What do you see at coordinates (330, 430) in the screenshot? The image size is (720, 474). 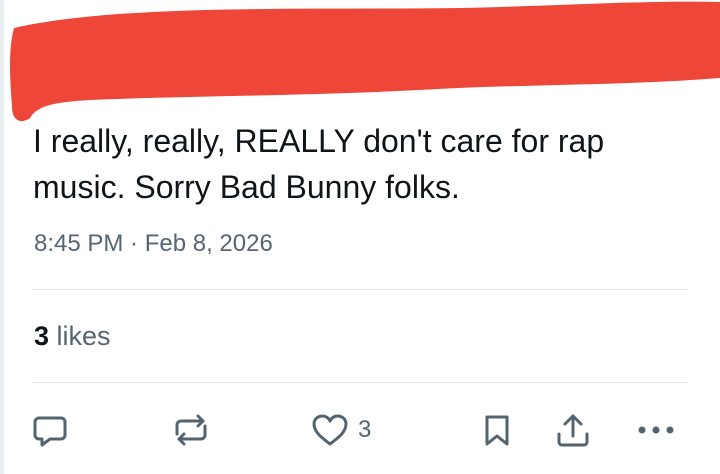 I see `heart-icon` at bounding box center [330, 430].